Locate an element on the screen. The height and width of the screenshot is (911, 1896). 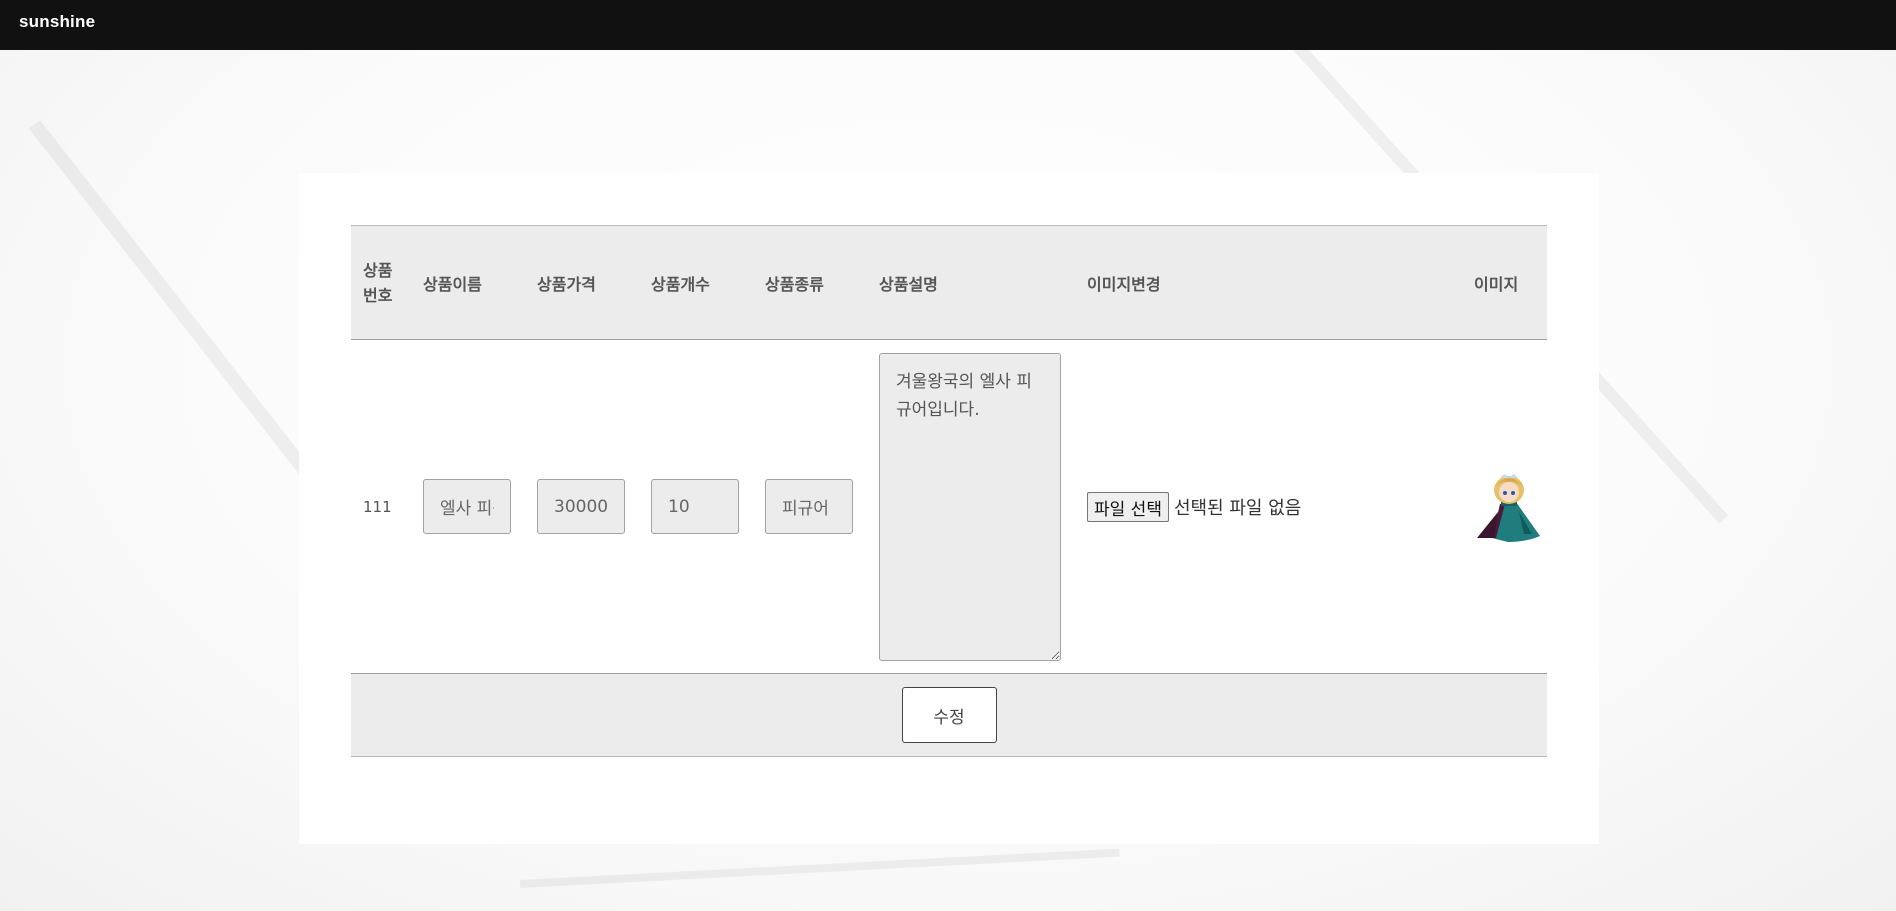
header-product-name: 상품이름 is located at coordinates (452, 284).